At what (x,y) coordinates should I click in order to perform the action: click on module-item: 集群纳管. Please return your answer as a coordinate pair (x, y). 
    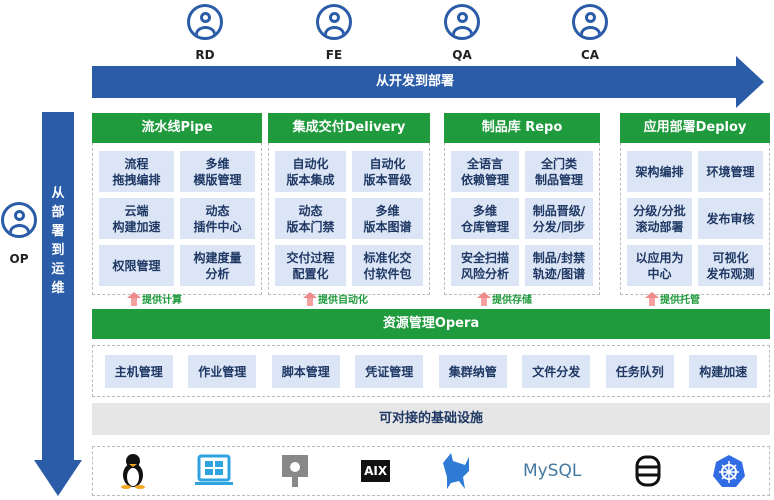
    Looking at the image, I should click on (472, 371).